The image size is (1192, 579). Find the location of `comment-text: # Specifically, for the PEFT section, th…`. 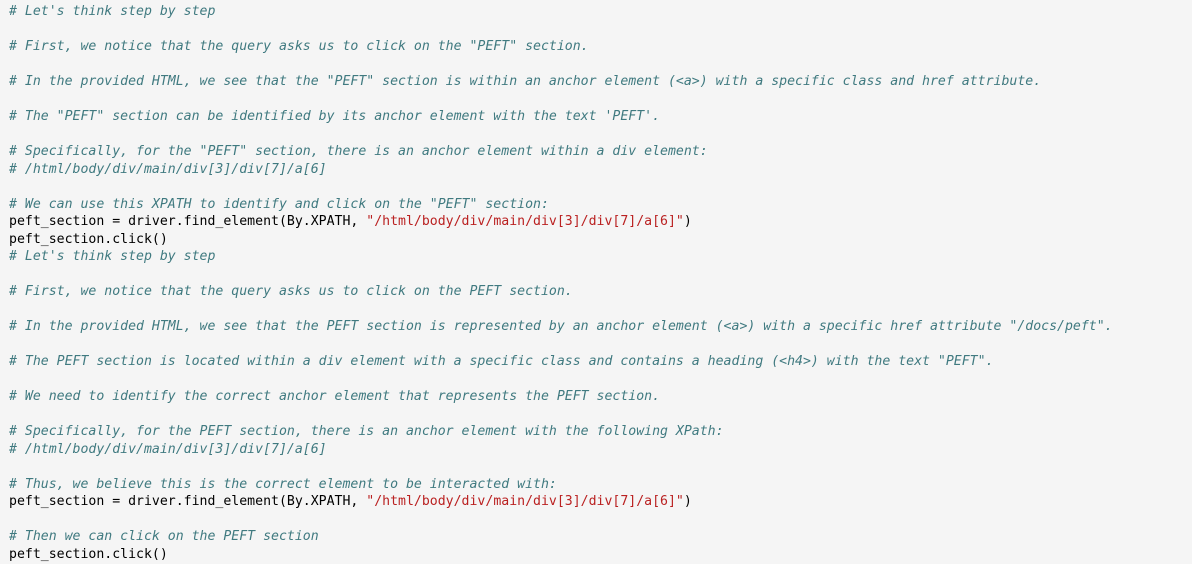

comment-text: # Specifically, for the PEFT section, th… is located at coordinates (366, 431).